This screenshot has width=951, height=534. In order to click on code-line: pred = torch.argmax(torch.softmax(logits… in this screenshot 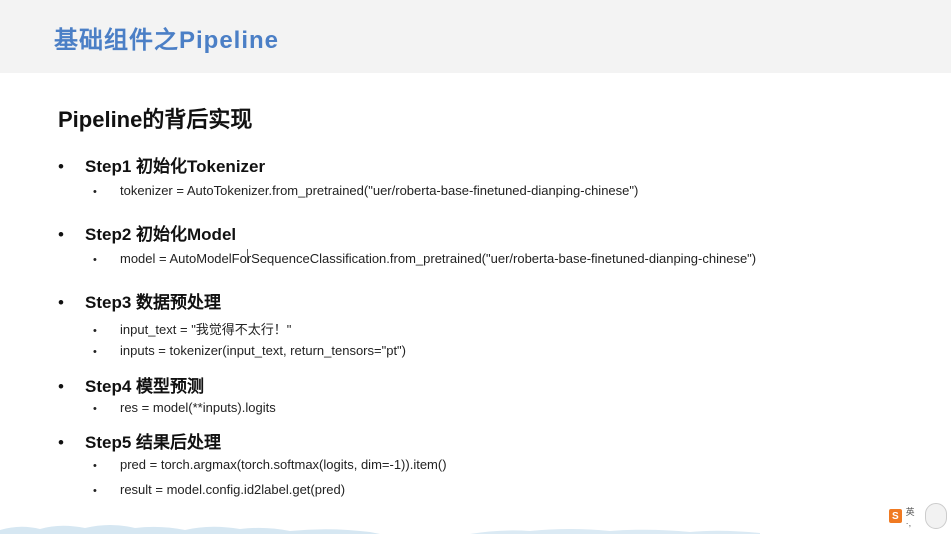, I will do `click(283, 464)`.